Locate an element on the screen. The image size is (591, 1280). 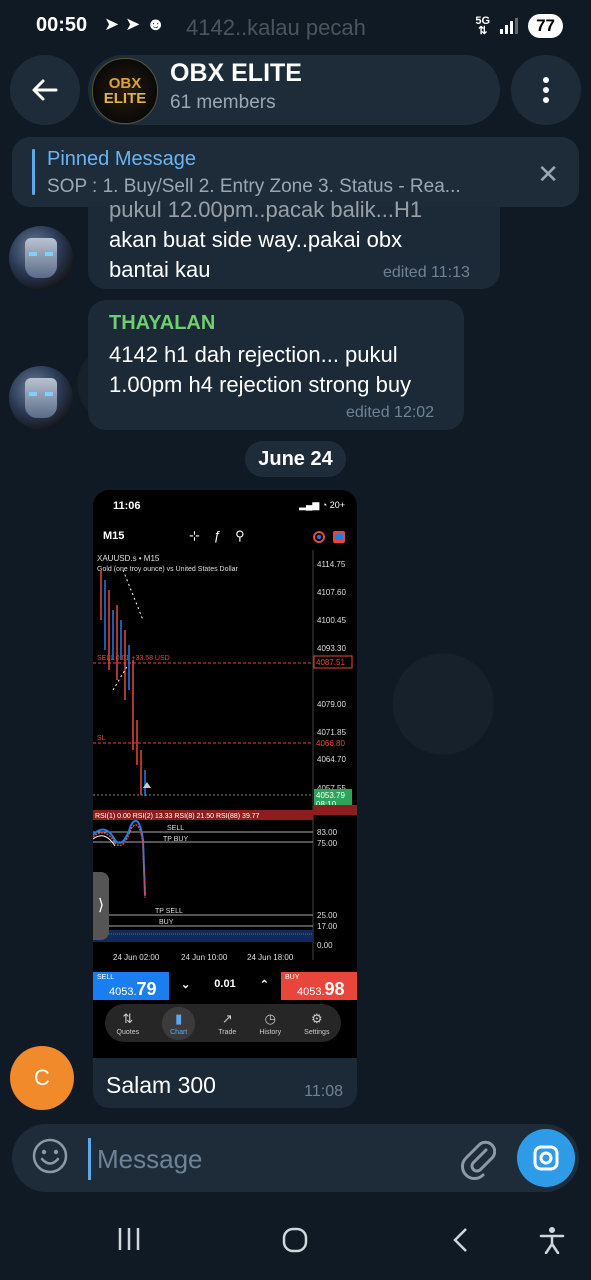
osc-tick: 75.00 is located at coordinates (327, 843).